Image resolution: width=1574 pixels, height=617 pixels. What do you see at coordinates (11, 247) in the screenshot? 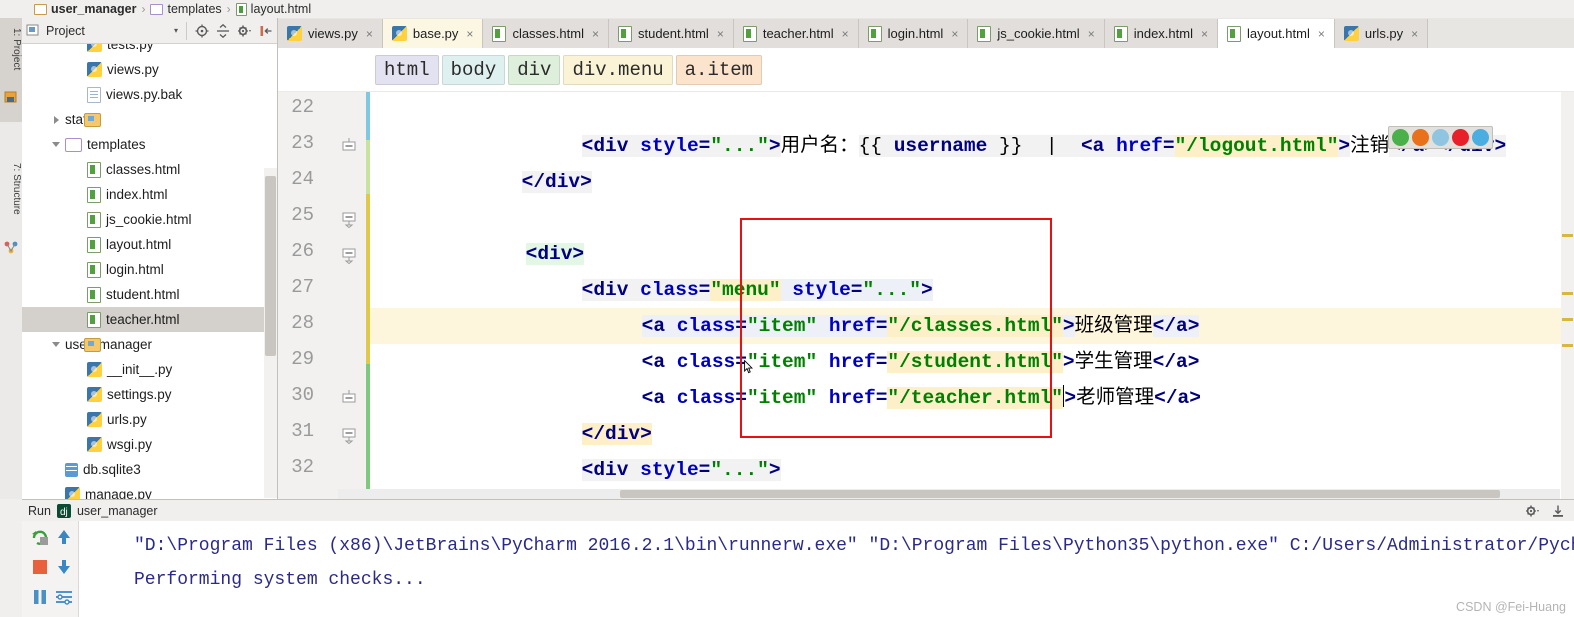
I see `structure-icon` at bounding box center [11, 247].